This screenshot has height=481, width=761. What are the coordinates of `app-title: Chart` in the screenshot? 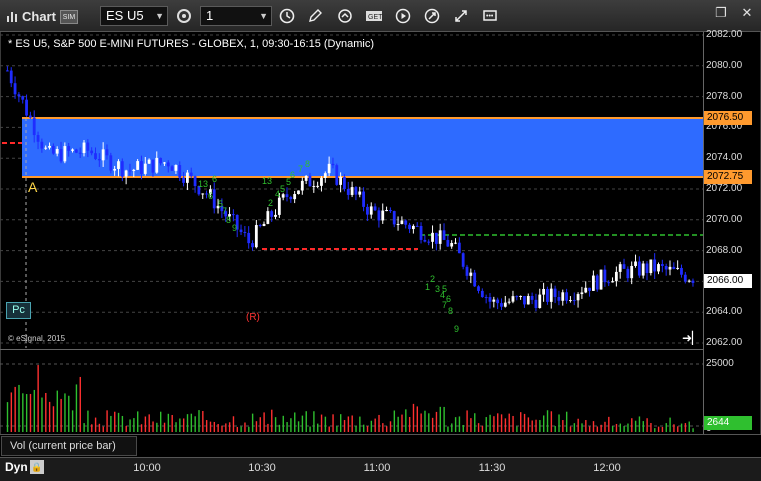 It's located at (39, 16).